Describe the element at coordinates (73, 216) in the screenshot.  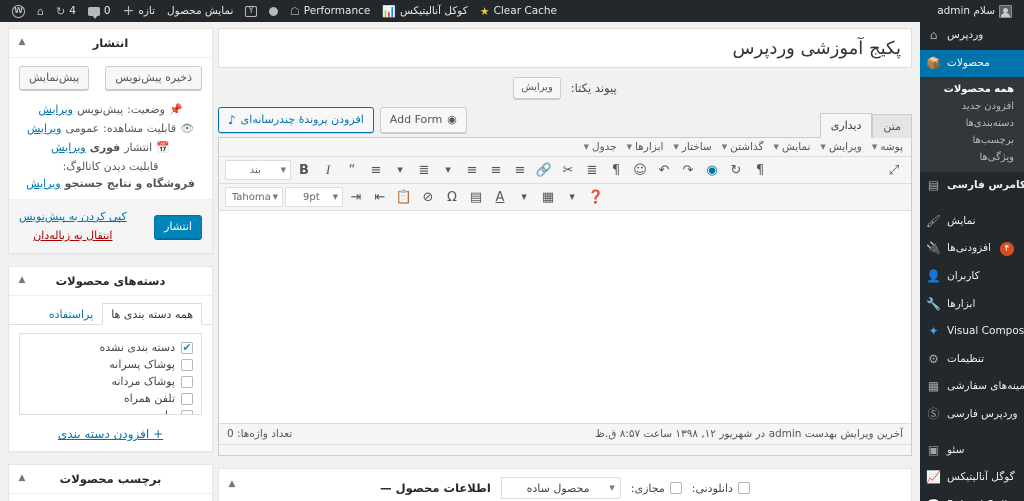
I see `copy-to-draft-link: کپی کردن به پیش‌نویس` at that location.